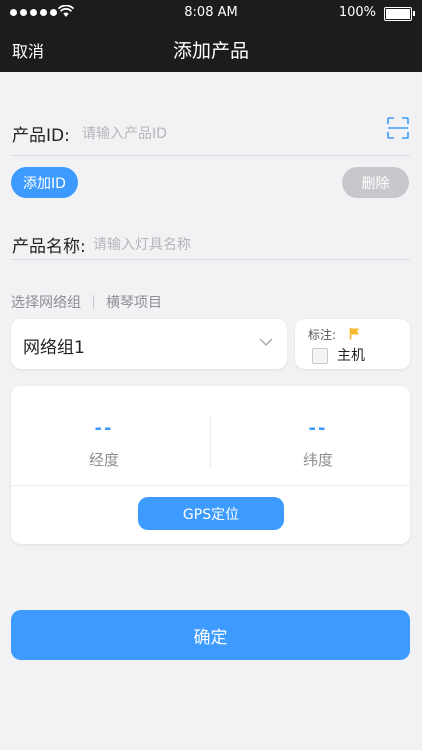  What do you see at coordinates (320, 356) in the screenshot?
I see `host-checkbox` at bounding box center [320, 356].